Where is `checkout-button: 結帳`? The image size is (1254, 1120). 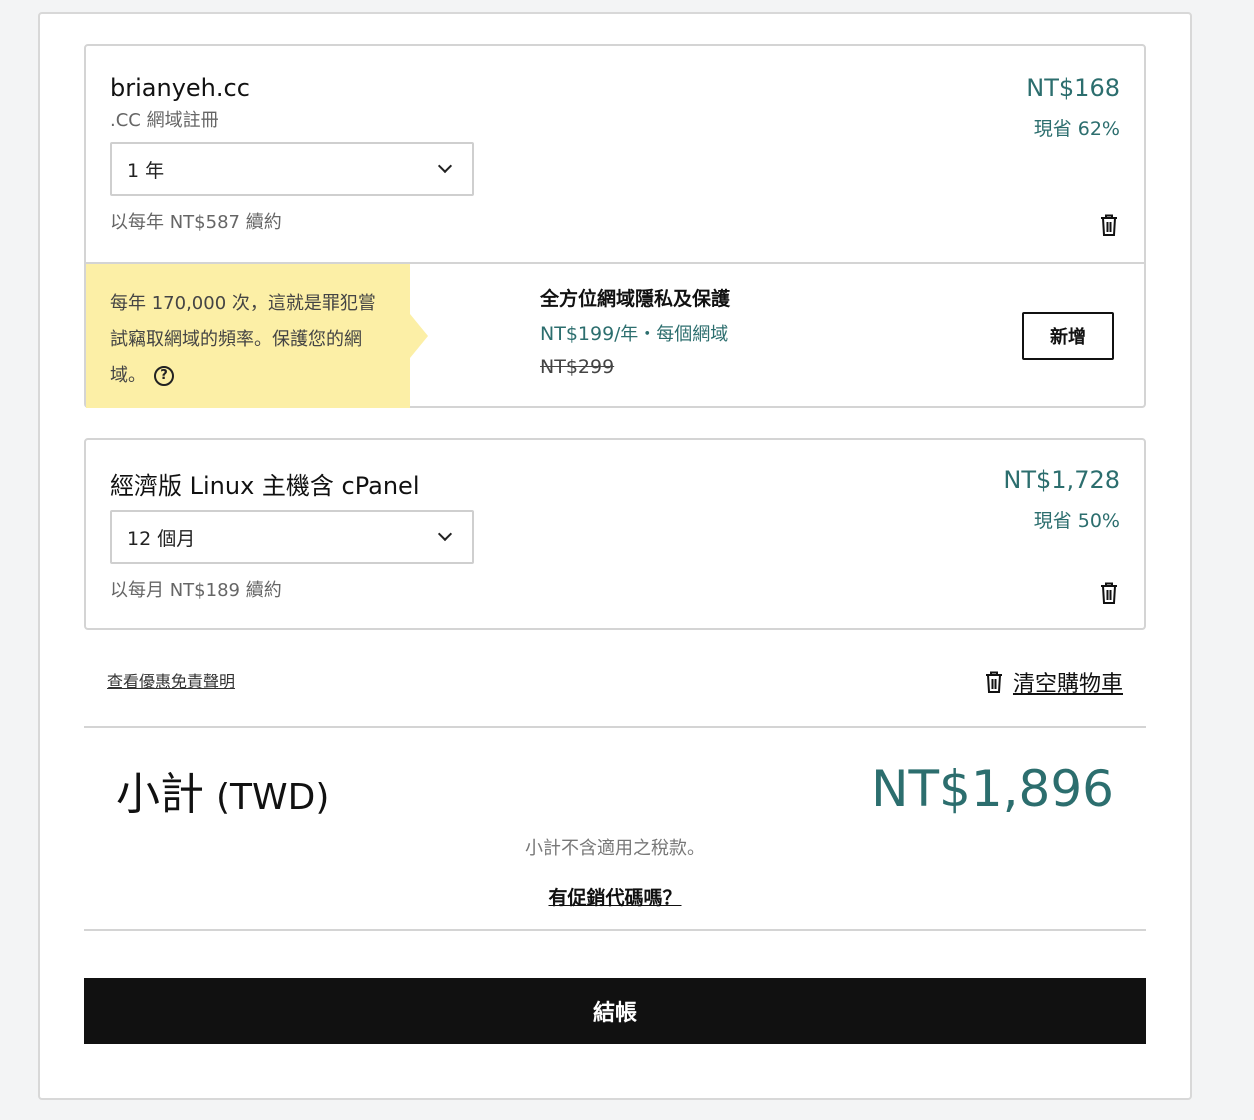 checkout-button: 結帳 is located at coordinates (615, 1011).